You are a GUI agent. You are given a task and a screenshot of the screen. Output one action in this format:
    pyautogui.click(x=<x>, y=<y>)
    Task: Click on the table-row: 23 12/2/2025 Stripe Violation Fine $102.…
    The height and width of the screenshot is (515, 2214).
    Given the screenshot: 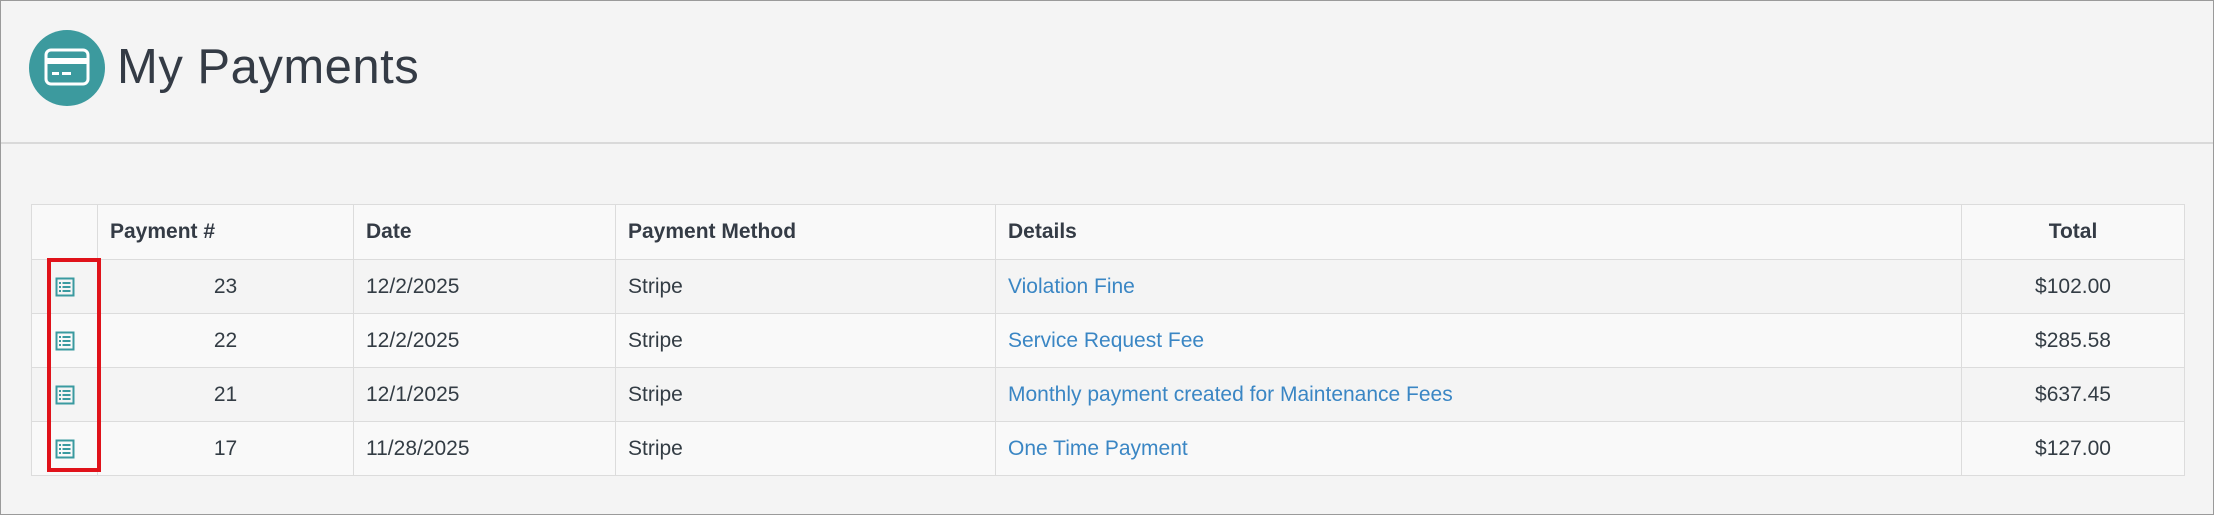 What is the action you would take?
    pyautogui.click(x=1108, y=286)
    